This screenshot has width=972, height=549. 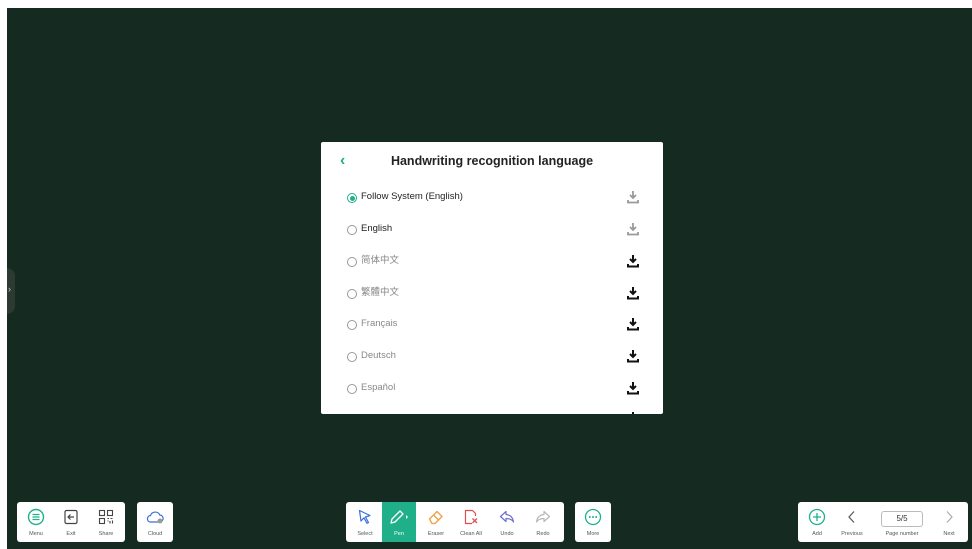 What do you see at coordinates (399, 517) in the screenshot?
I see `pen-icon` at bounding box center [399, 517].